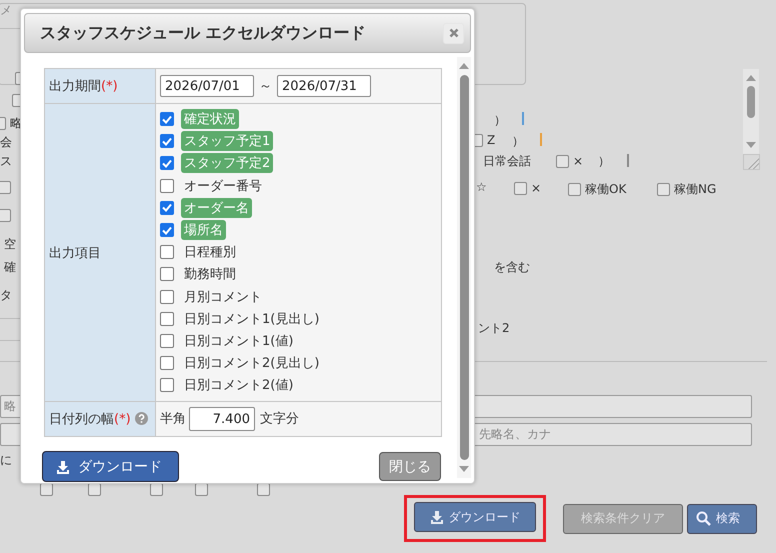 The height and width of the screenshot is (553, 776). What do you see at coordinates (494, 328) in the screenshot?
I see `label-text: ント2` at bounding box center [494, 328].